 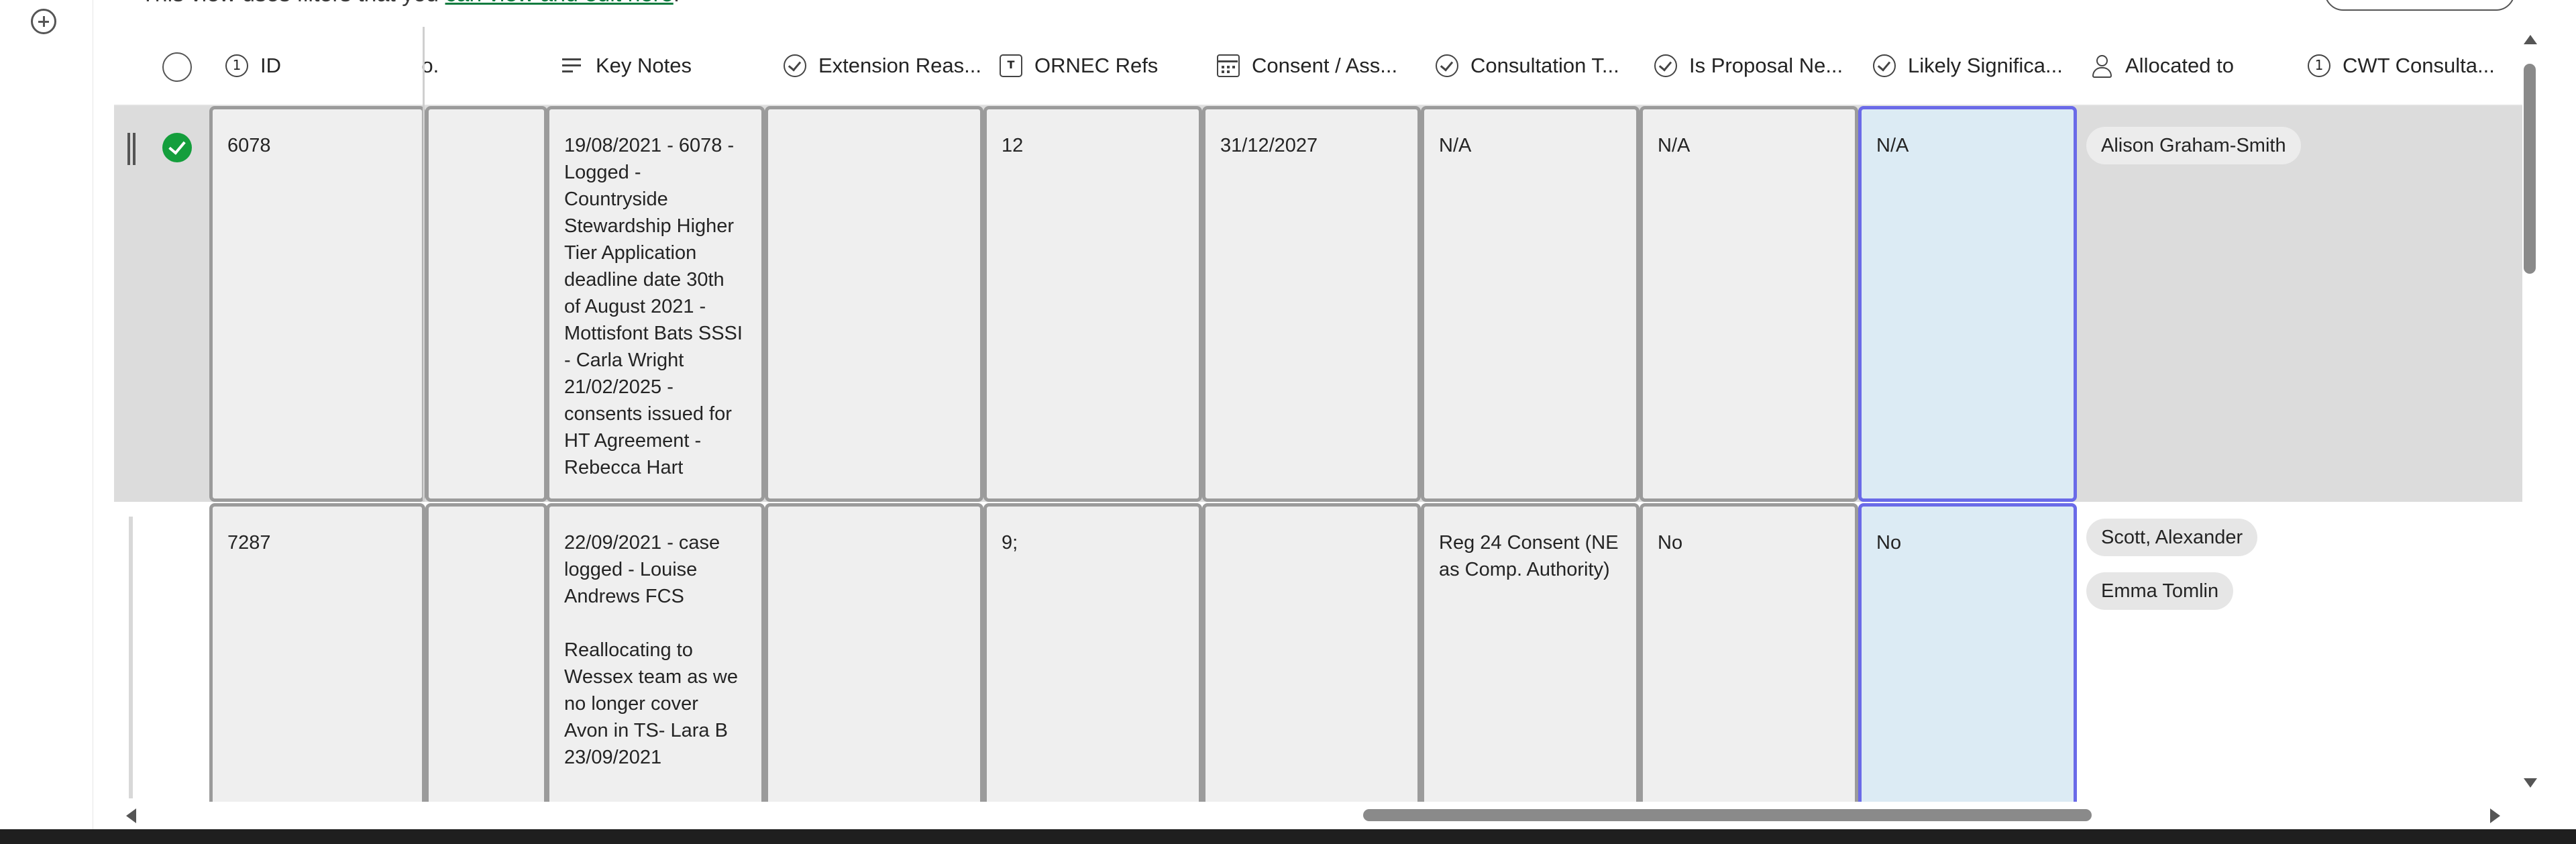 What do you see at coordinates (1010, 542) in the screenshot?
I see `cell-value: 9;` at bounding box center [1010, 542].